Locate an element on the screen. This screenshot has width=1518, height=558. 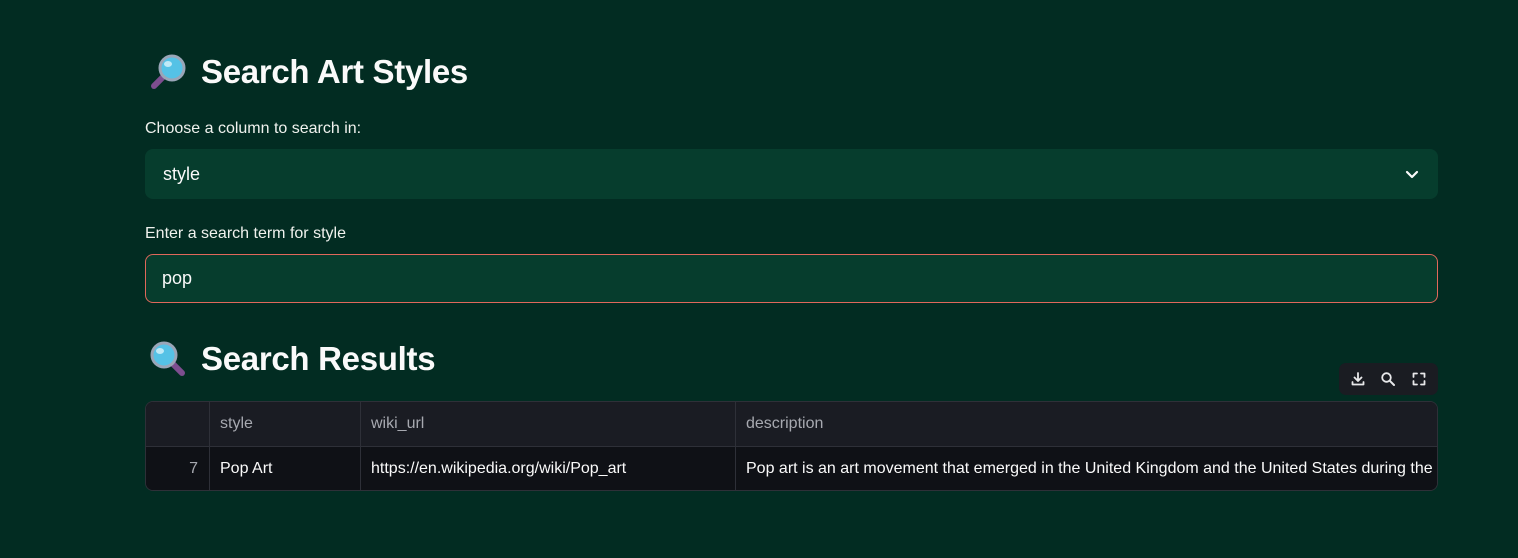
wiki-url-cell: https://en.wikipedia.org/wiki/Pop_art is located at coordinates (548, 468).